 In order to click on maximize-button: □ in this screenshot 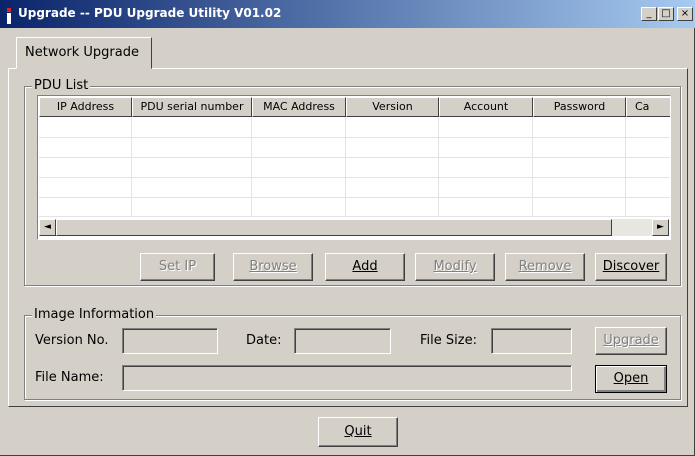, I will do `click(666, 14)`.